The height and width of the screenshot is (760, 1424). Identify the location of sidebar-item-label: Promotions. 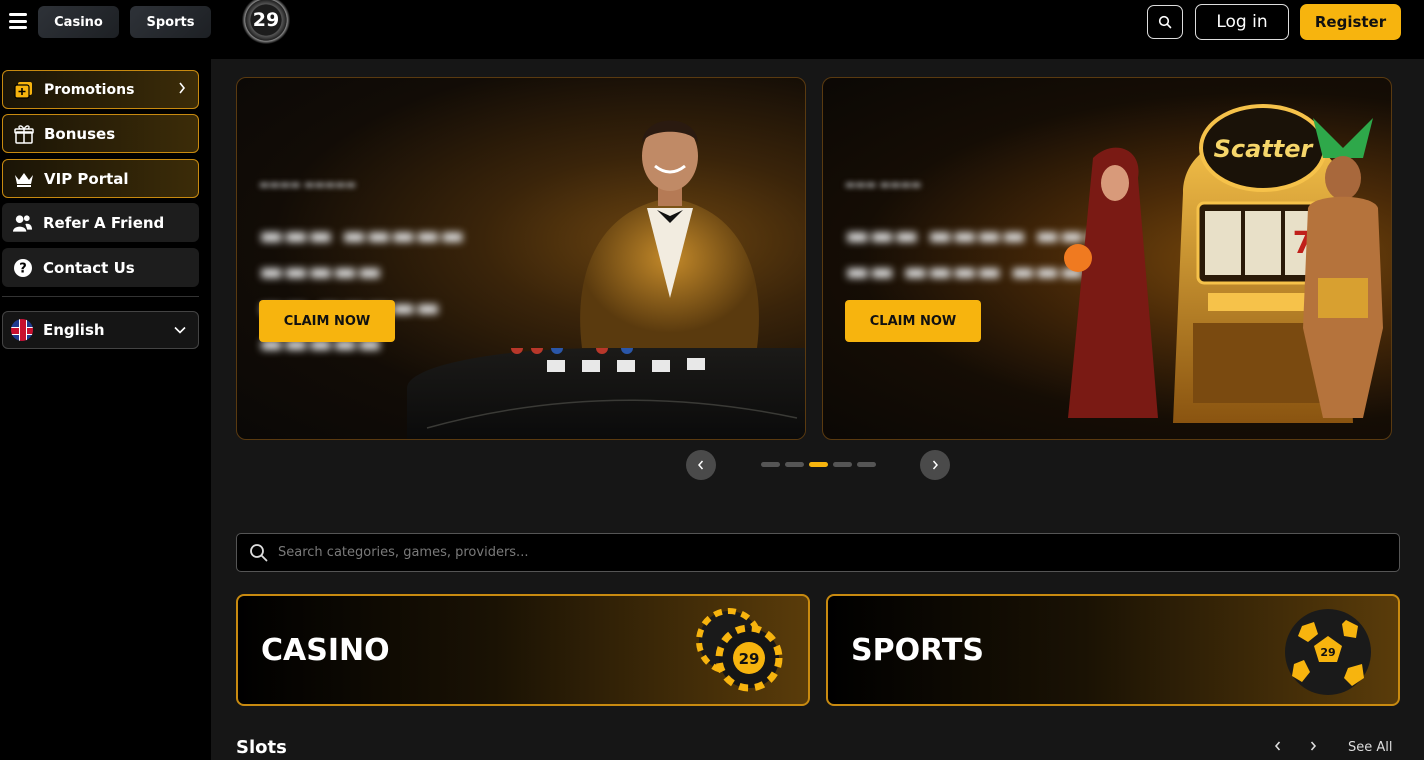
(89, 89).